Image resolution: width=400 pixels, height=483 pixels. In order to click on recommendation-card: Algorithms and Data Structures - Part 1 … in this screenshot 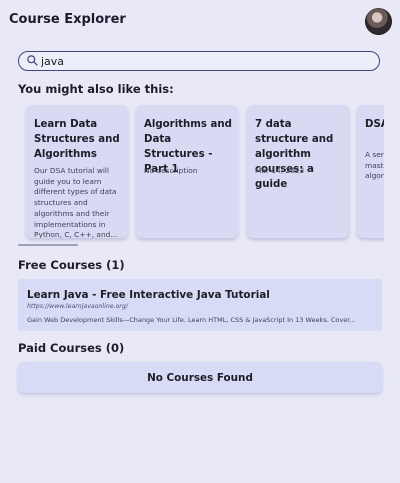, I will do `click(187, 171)`.